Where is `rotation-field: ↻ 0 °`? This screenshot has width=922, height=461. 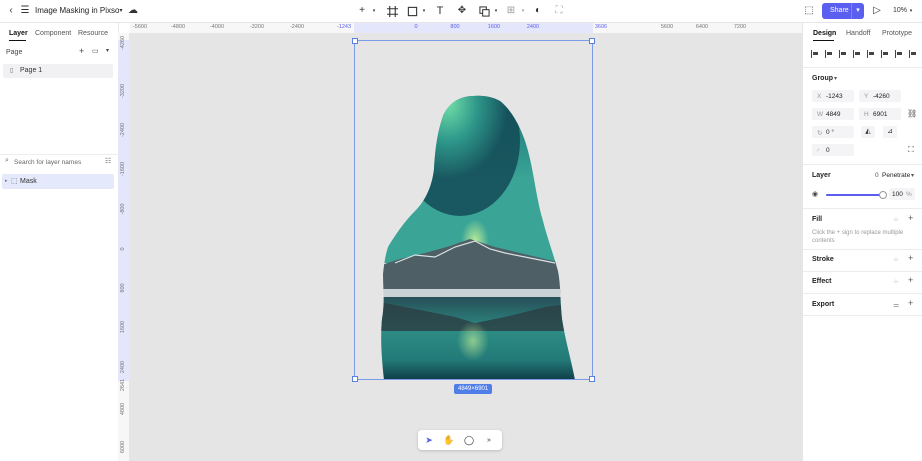 rotation-field: ↻ 0 ° is located at coordinates (833, 132).